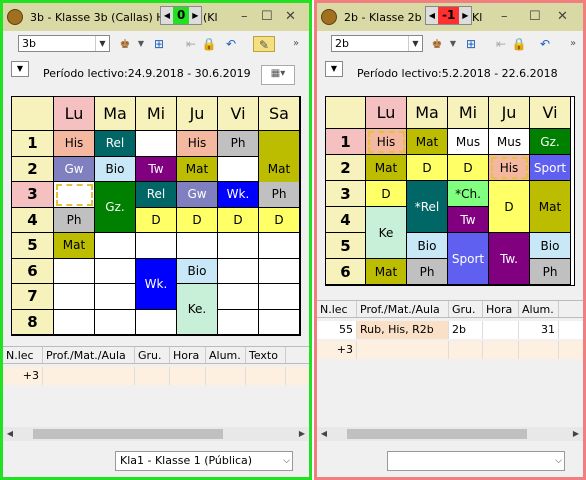 Image resolution: width=586 pixels, height=480 pixels. I want to click on period-header-8: 8, so click(33, 322).